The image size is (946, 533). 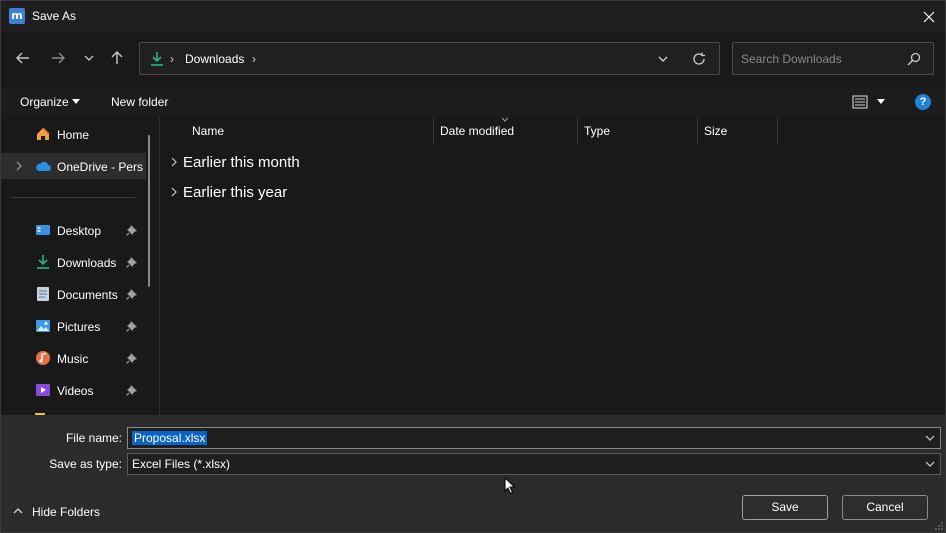 I want to click on breadcrumb-downloads: Downloads, so click(x=214, y=59).